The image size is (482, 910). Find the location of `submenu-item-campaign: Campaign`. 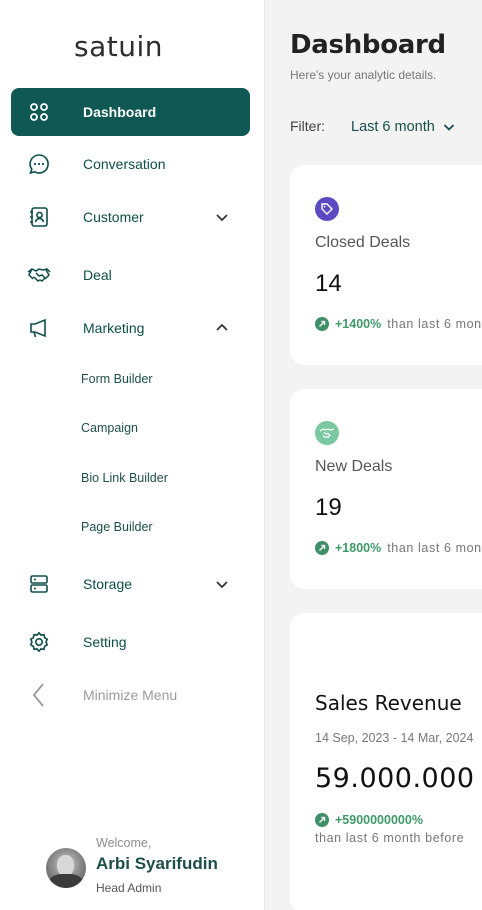

submenu-item-campaign: Campaign is located at coordinates (109, 428).